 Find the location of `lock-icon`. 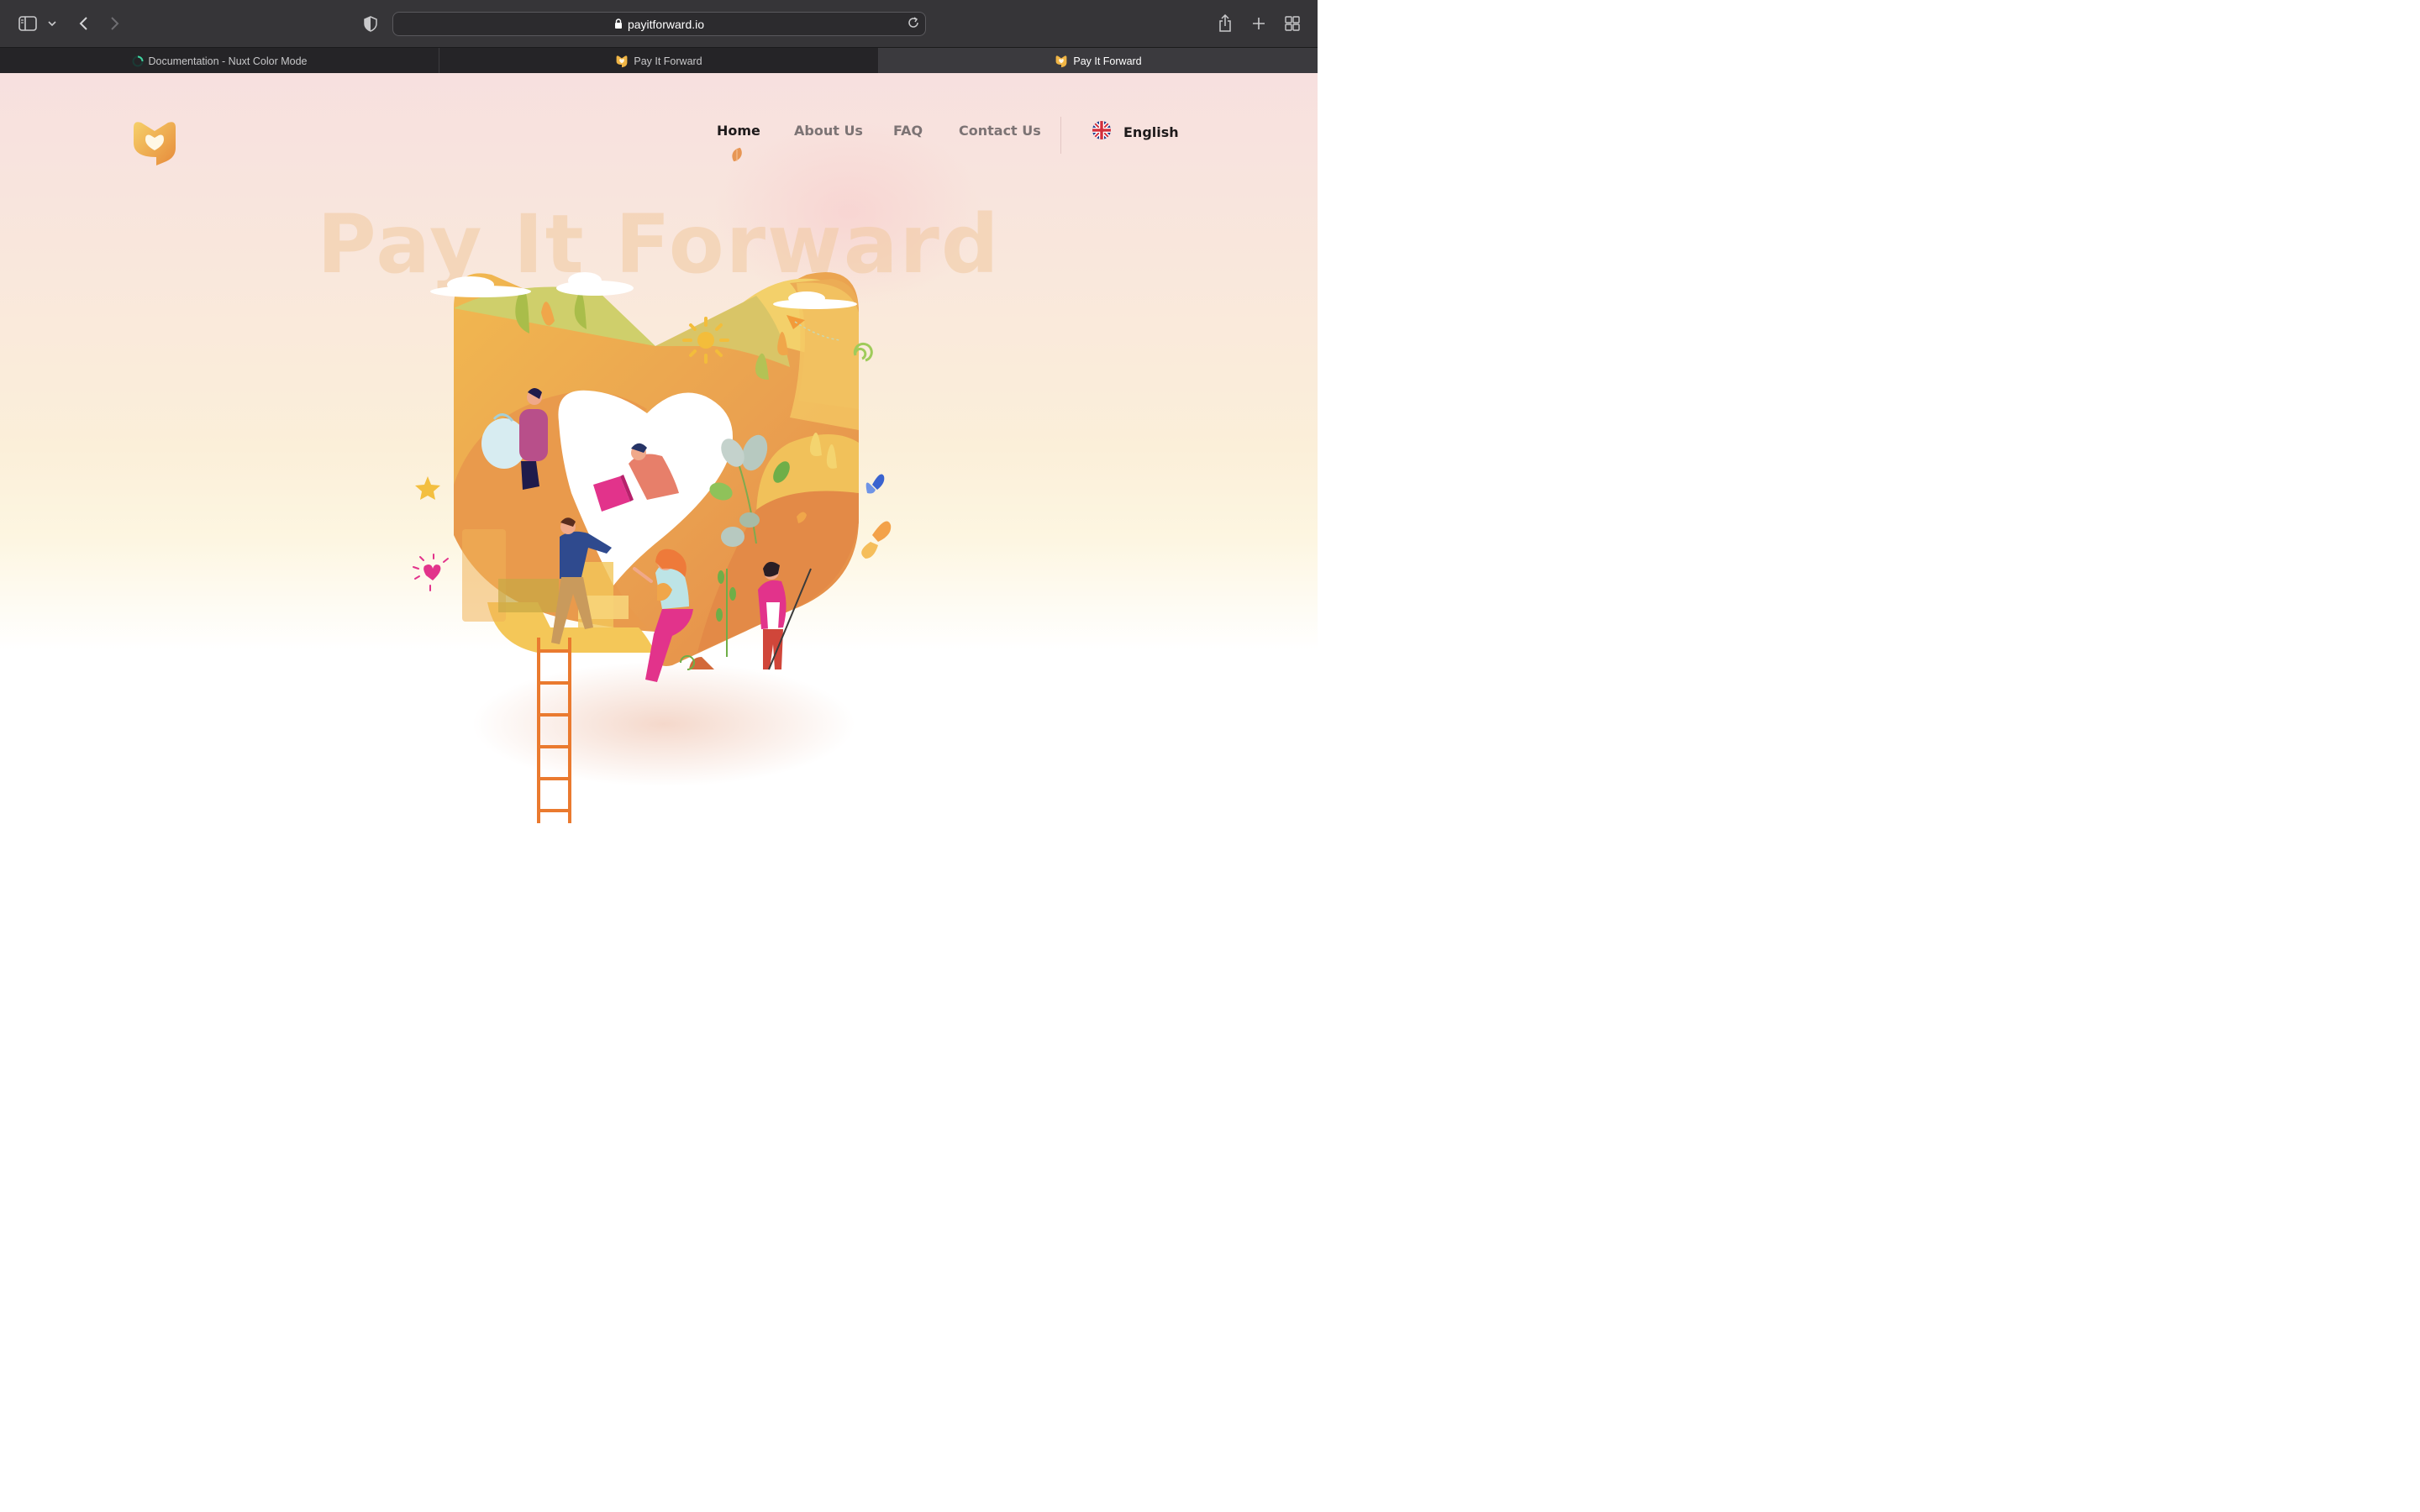

lock-icon is located at coordinates (618, 24).